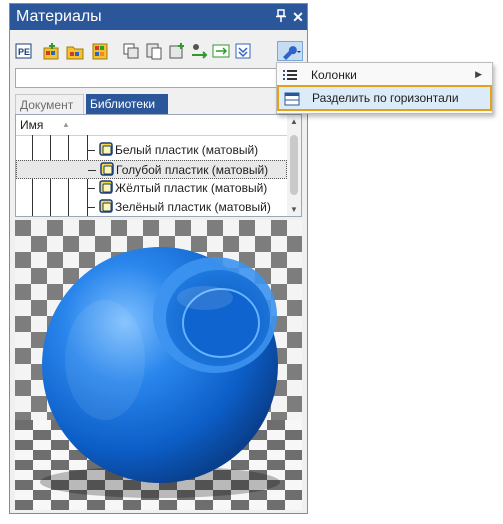 This screenshot has height=524, width=503. What do you see at coordinates (158, 17) in the screenshot?
I see `panel-title-bar: Материалы ✕` at bounding box center [158, 17].